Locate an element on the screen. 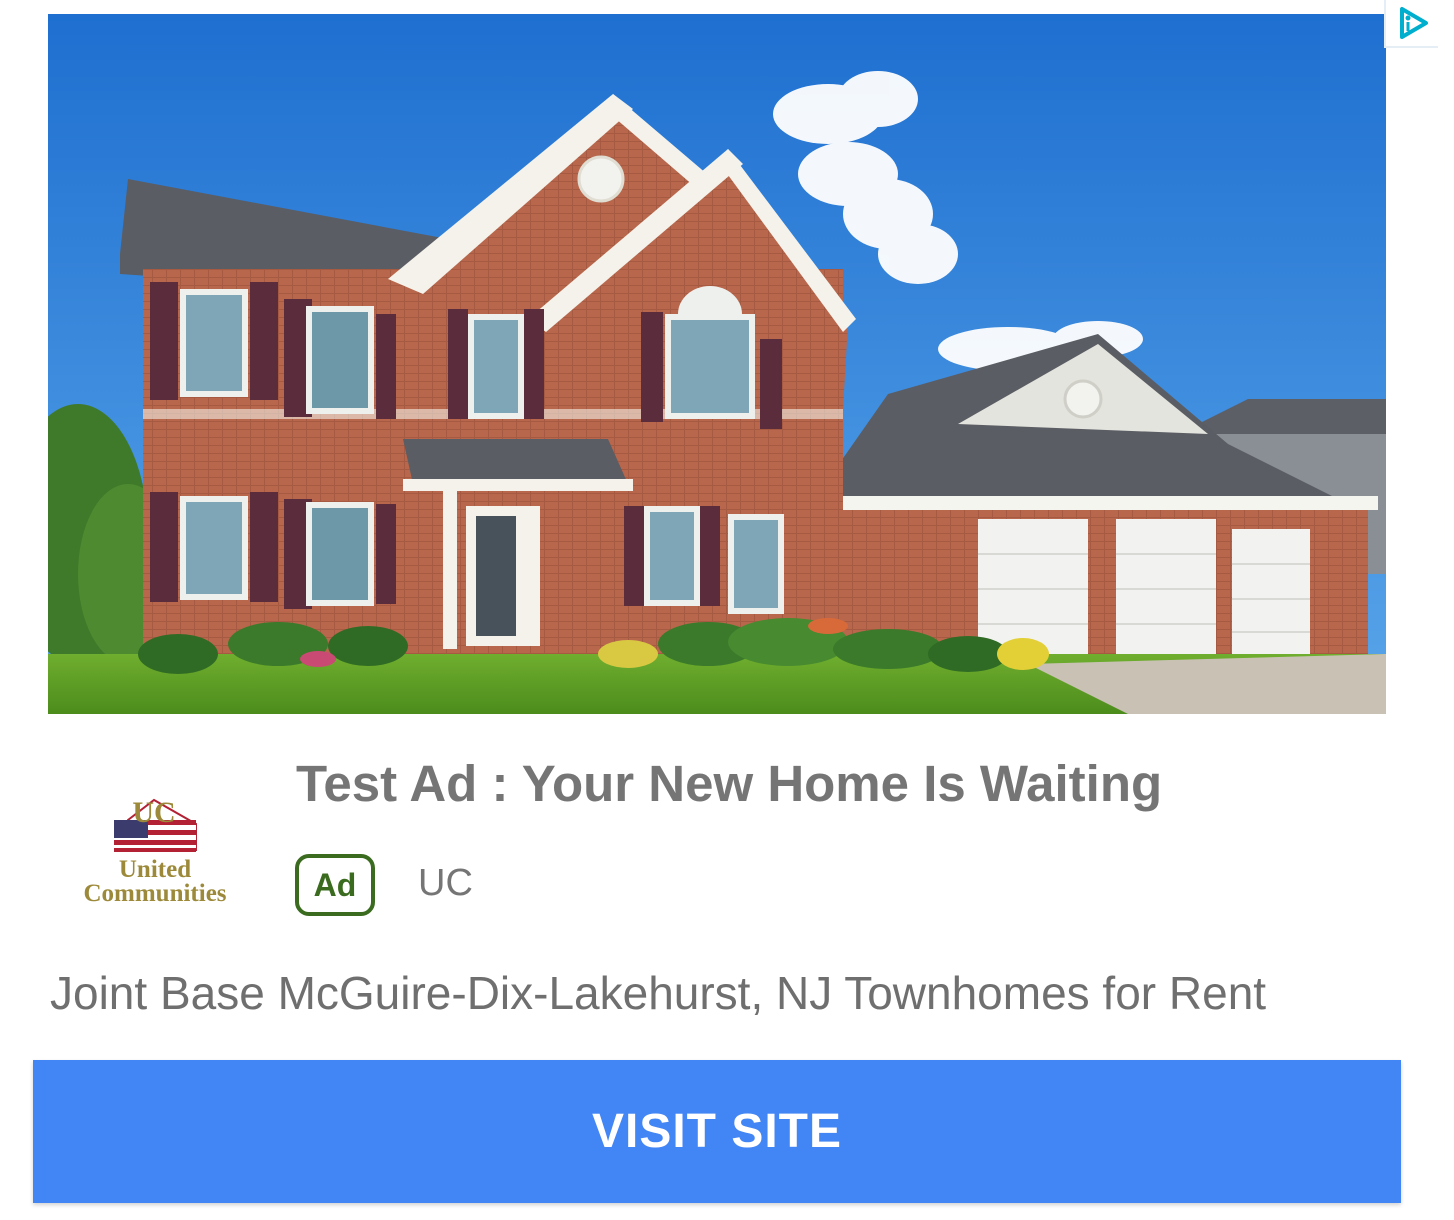 Image resolution: width=1454 pixels, height=1220 pixels. logo-brand-line2: Communities is located at coordinates (155, 893).